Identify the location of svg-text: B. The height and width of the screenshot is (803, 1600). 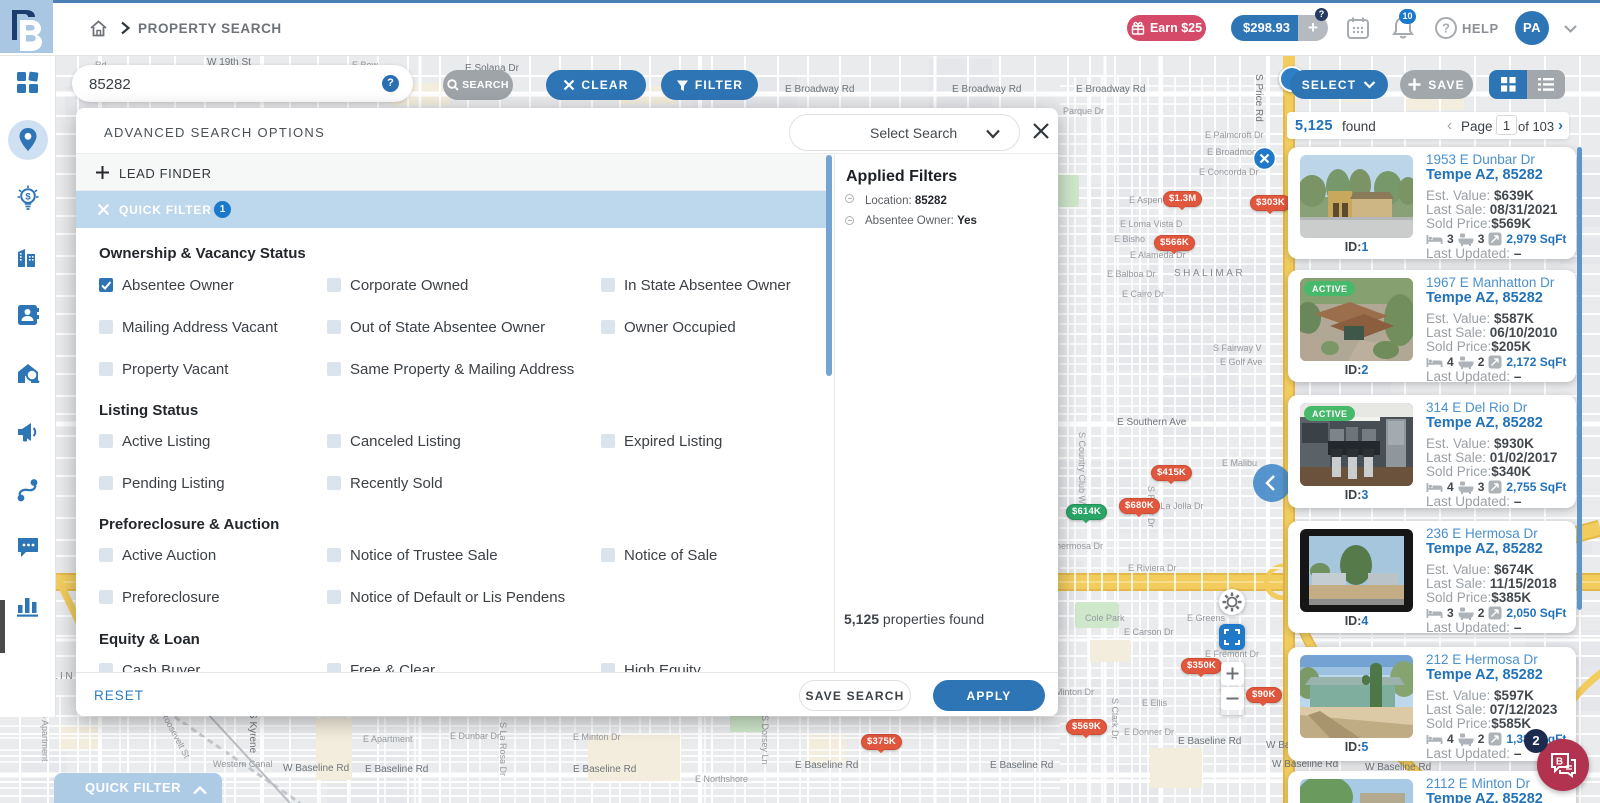
(1559, 762).